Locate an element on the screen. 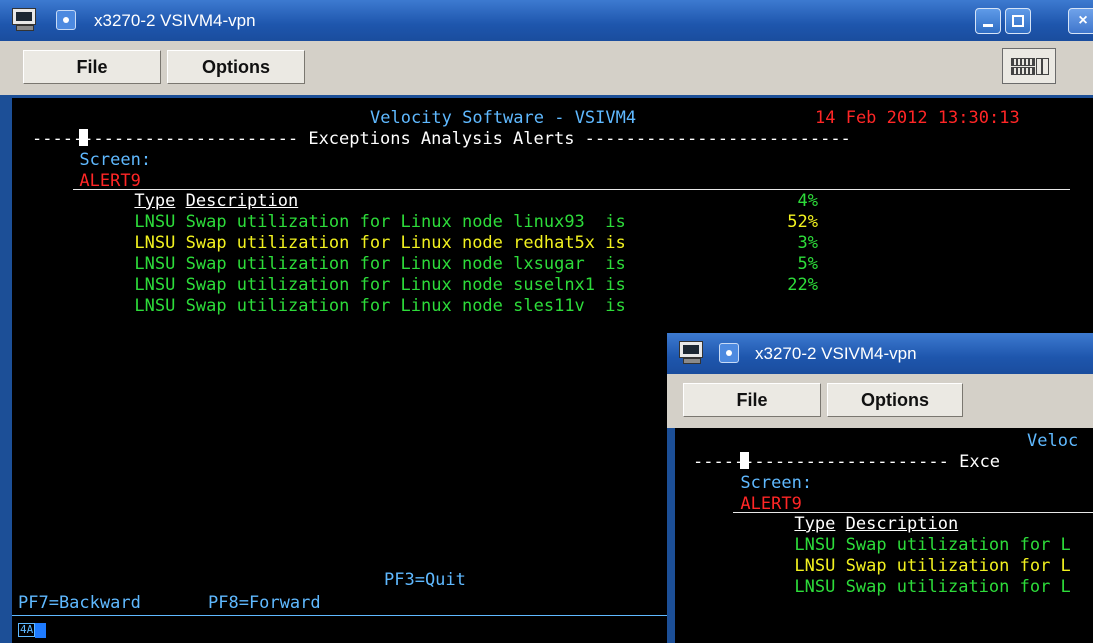 The height and width of the screenshot is (643, 1093). main-menu-bar: File Options is located at coordinates (546, 68).